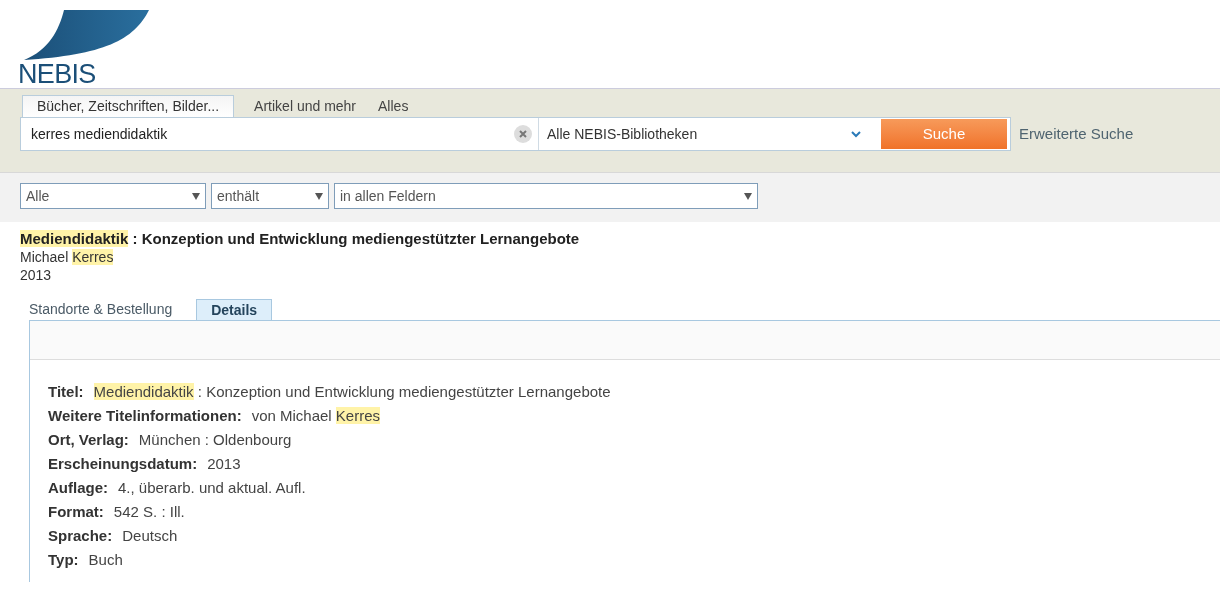  I want to click on detail-line: Titel: Mediendidaktik : Konzeption und Entwicklung mediengestützter Lernangebote, so click(330, 392).